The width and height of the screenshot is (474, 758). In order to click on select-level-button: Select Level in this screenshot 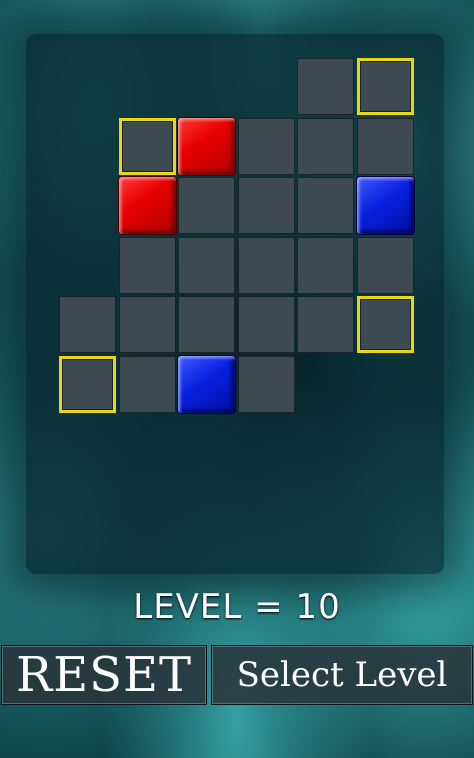, I will do `click(342, 675)`.